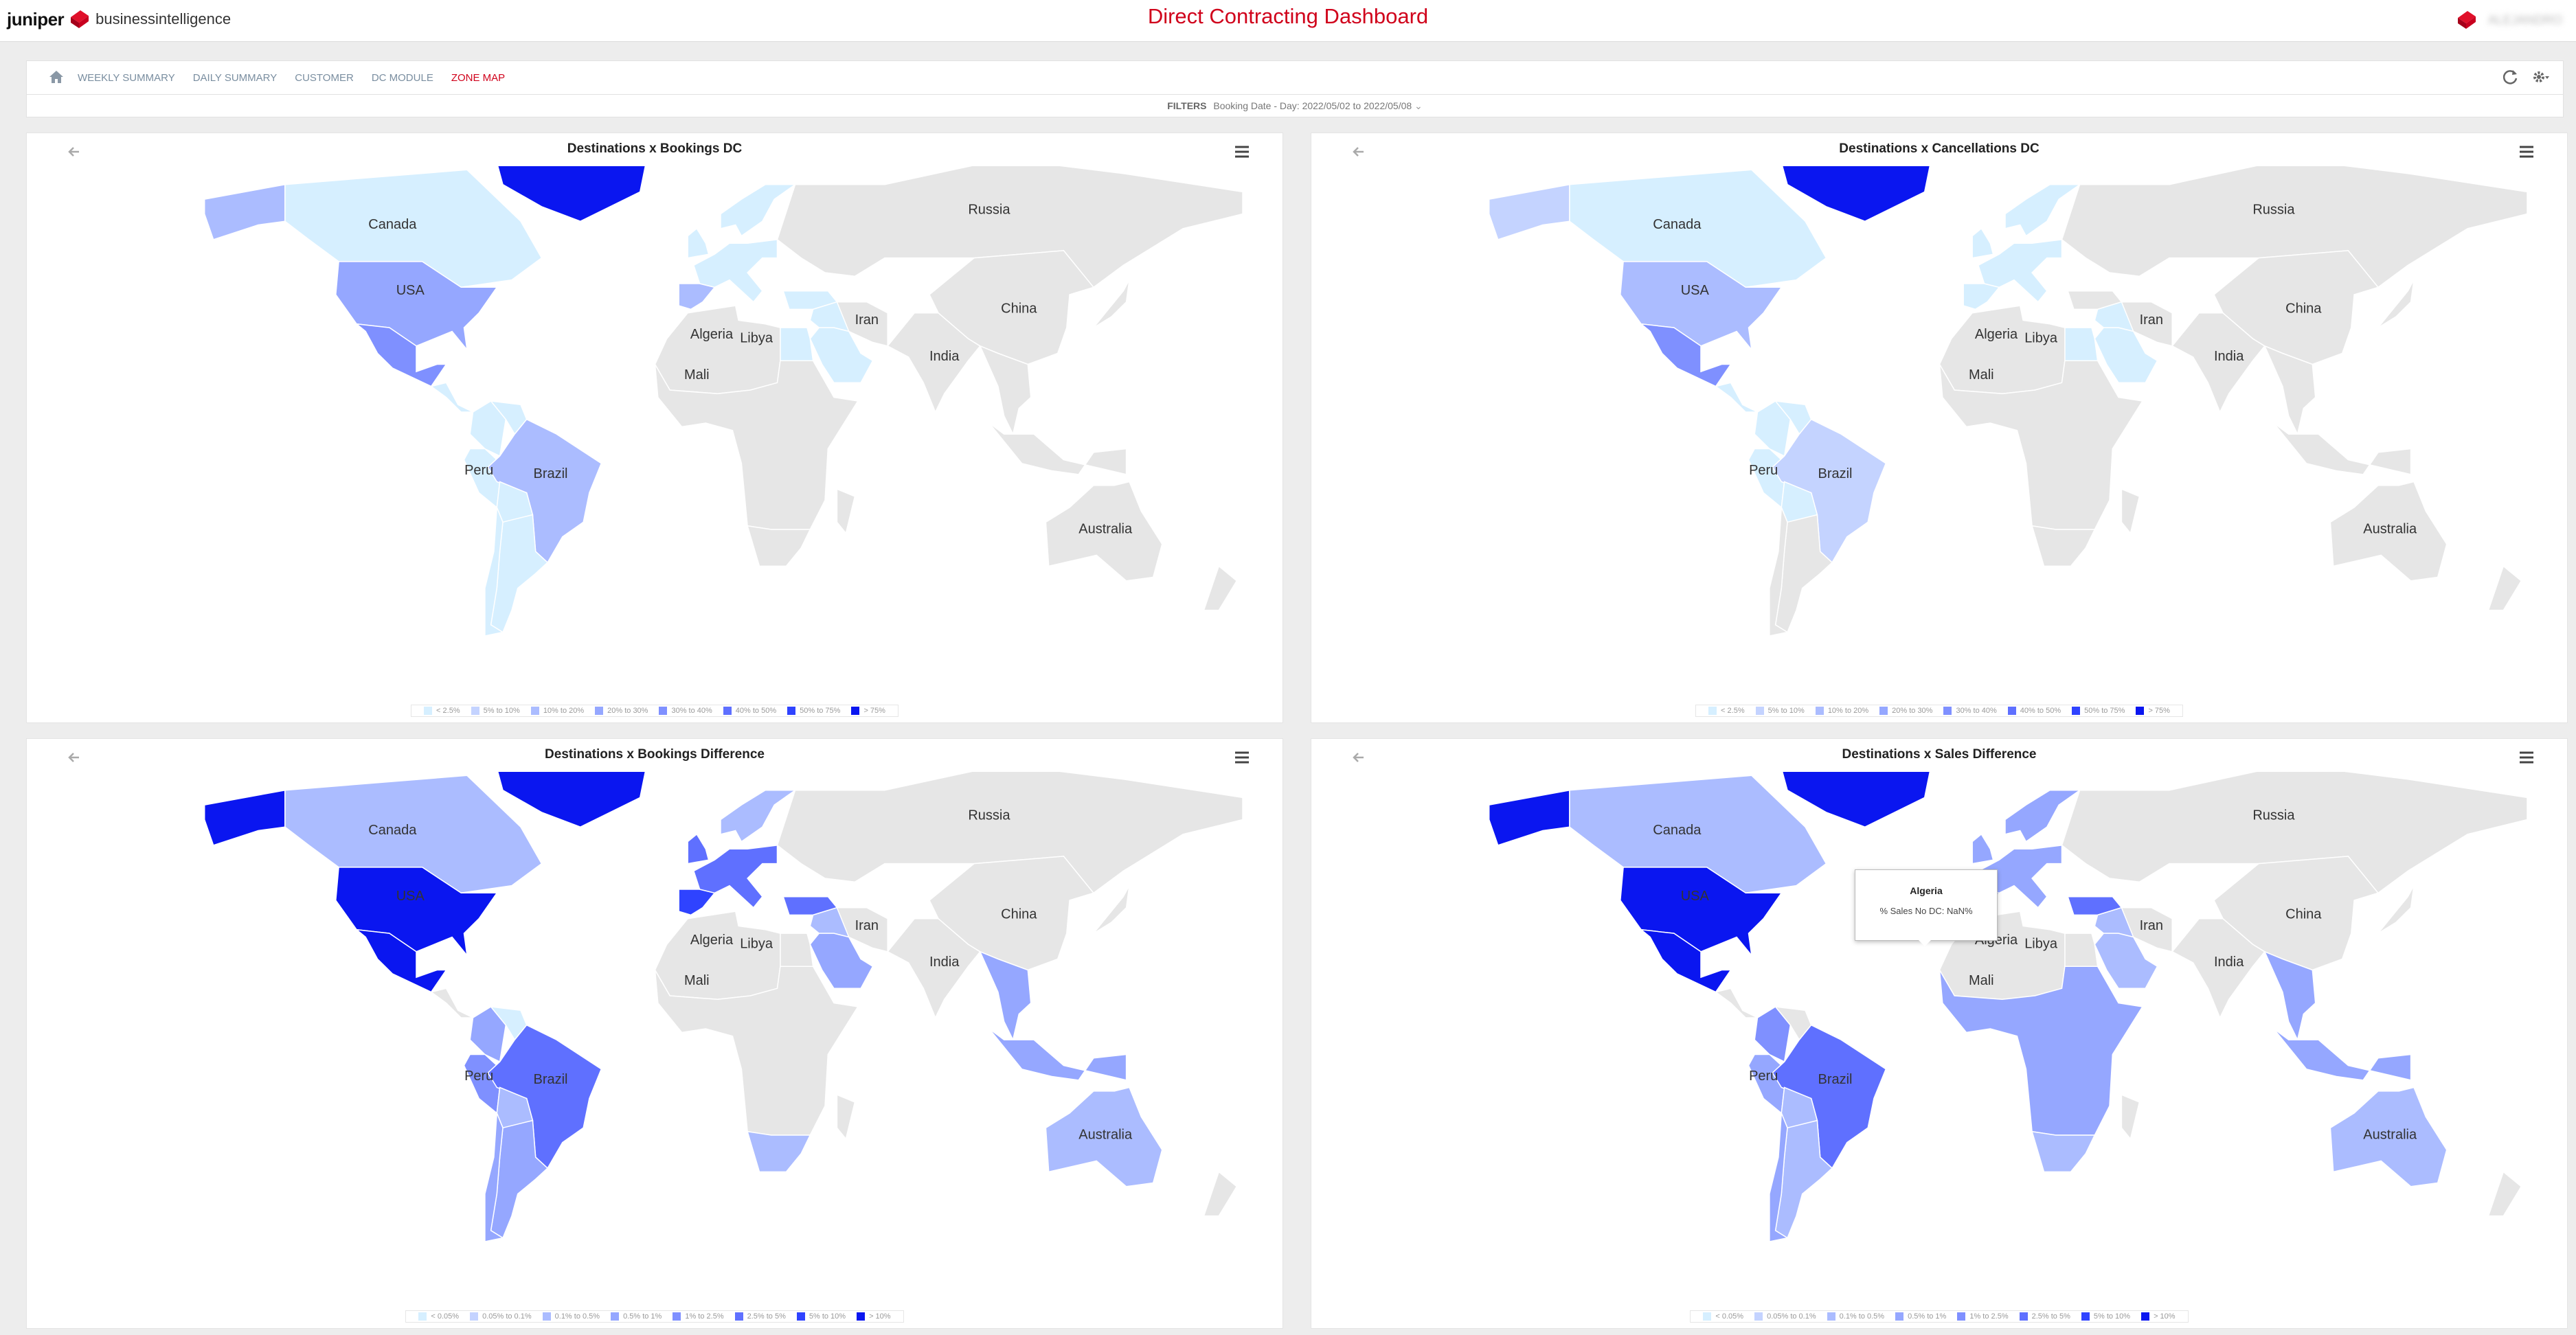  What do you see at coordinates (56, 77) in the screenshot?
I see `home-icon` at bounding box center [56, 77].